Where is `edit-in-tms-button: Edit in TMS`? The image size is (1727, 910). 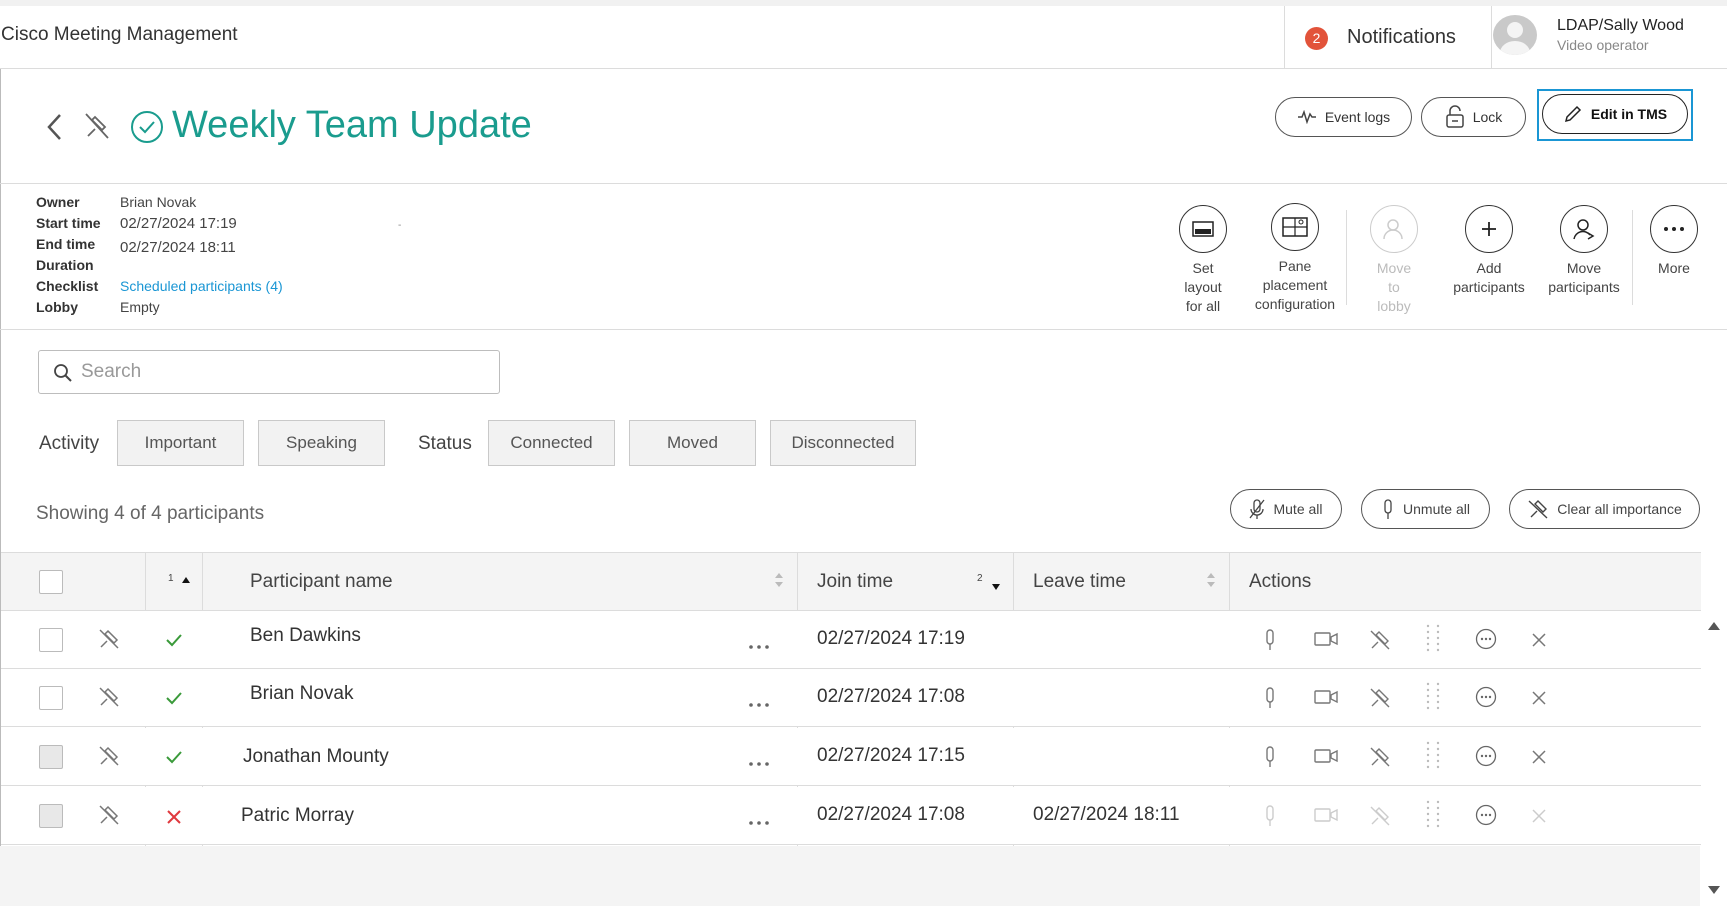 edit-in-tms-button: Edit in TMS is located at coordinates (1615, 114).